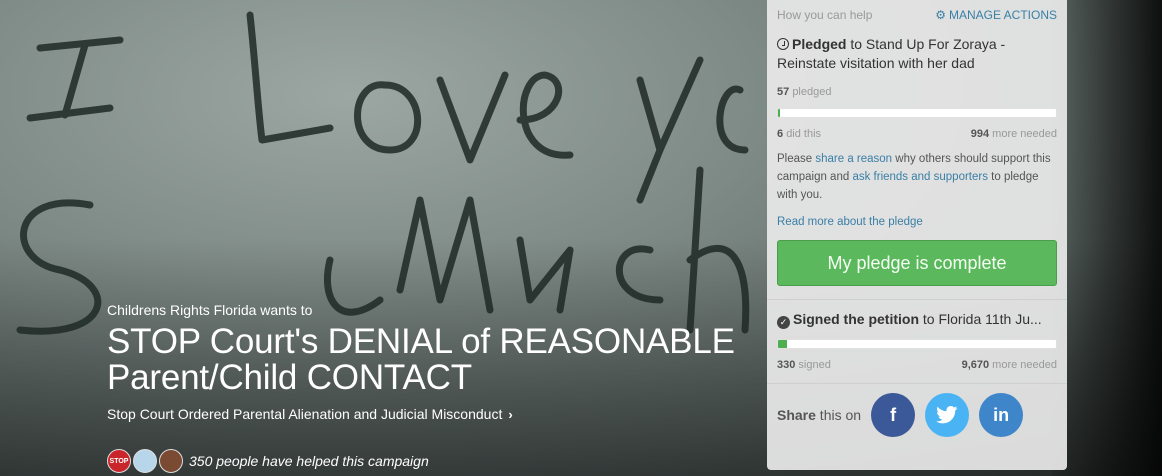  What do you see at coordinates (975, 365) in the screenshot?
I see `petition-needed-count: 9,670` at bounding box center [975, 365].